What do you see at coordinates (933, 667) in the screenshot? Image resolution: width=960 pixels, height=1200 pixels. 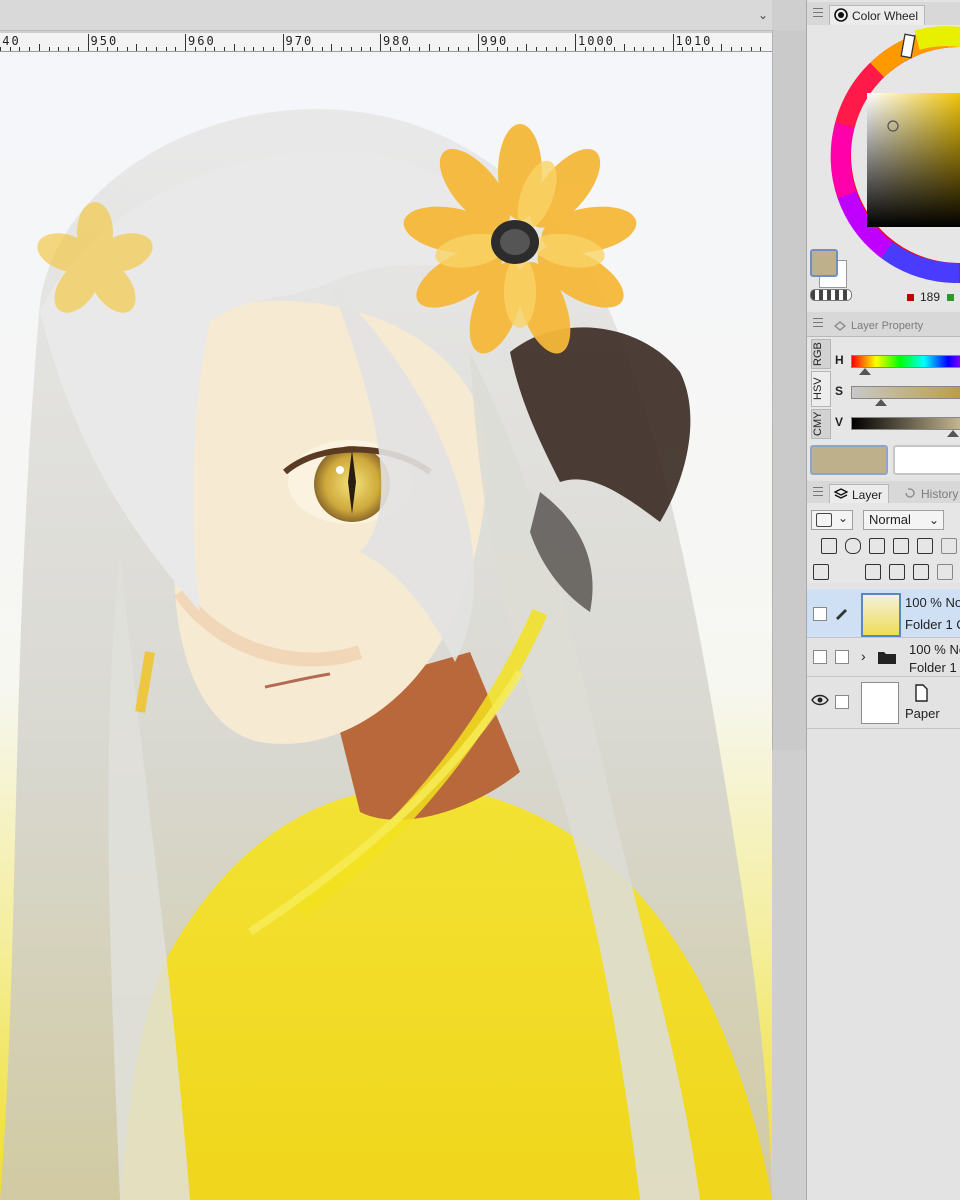 I see `layer-name: Folder 1` at bounding box center [933, 667].